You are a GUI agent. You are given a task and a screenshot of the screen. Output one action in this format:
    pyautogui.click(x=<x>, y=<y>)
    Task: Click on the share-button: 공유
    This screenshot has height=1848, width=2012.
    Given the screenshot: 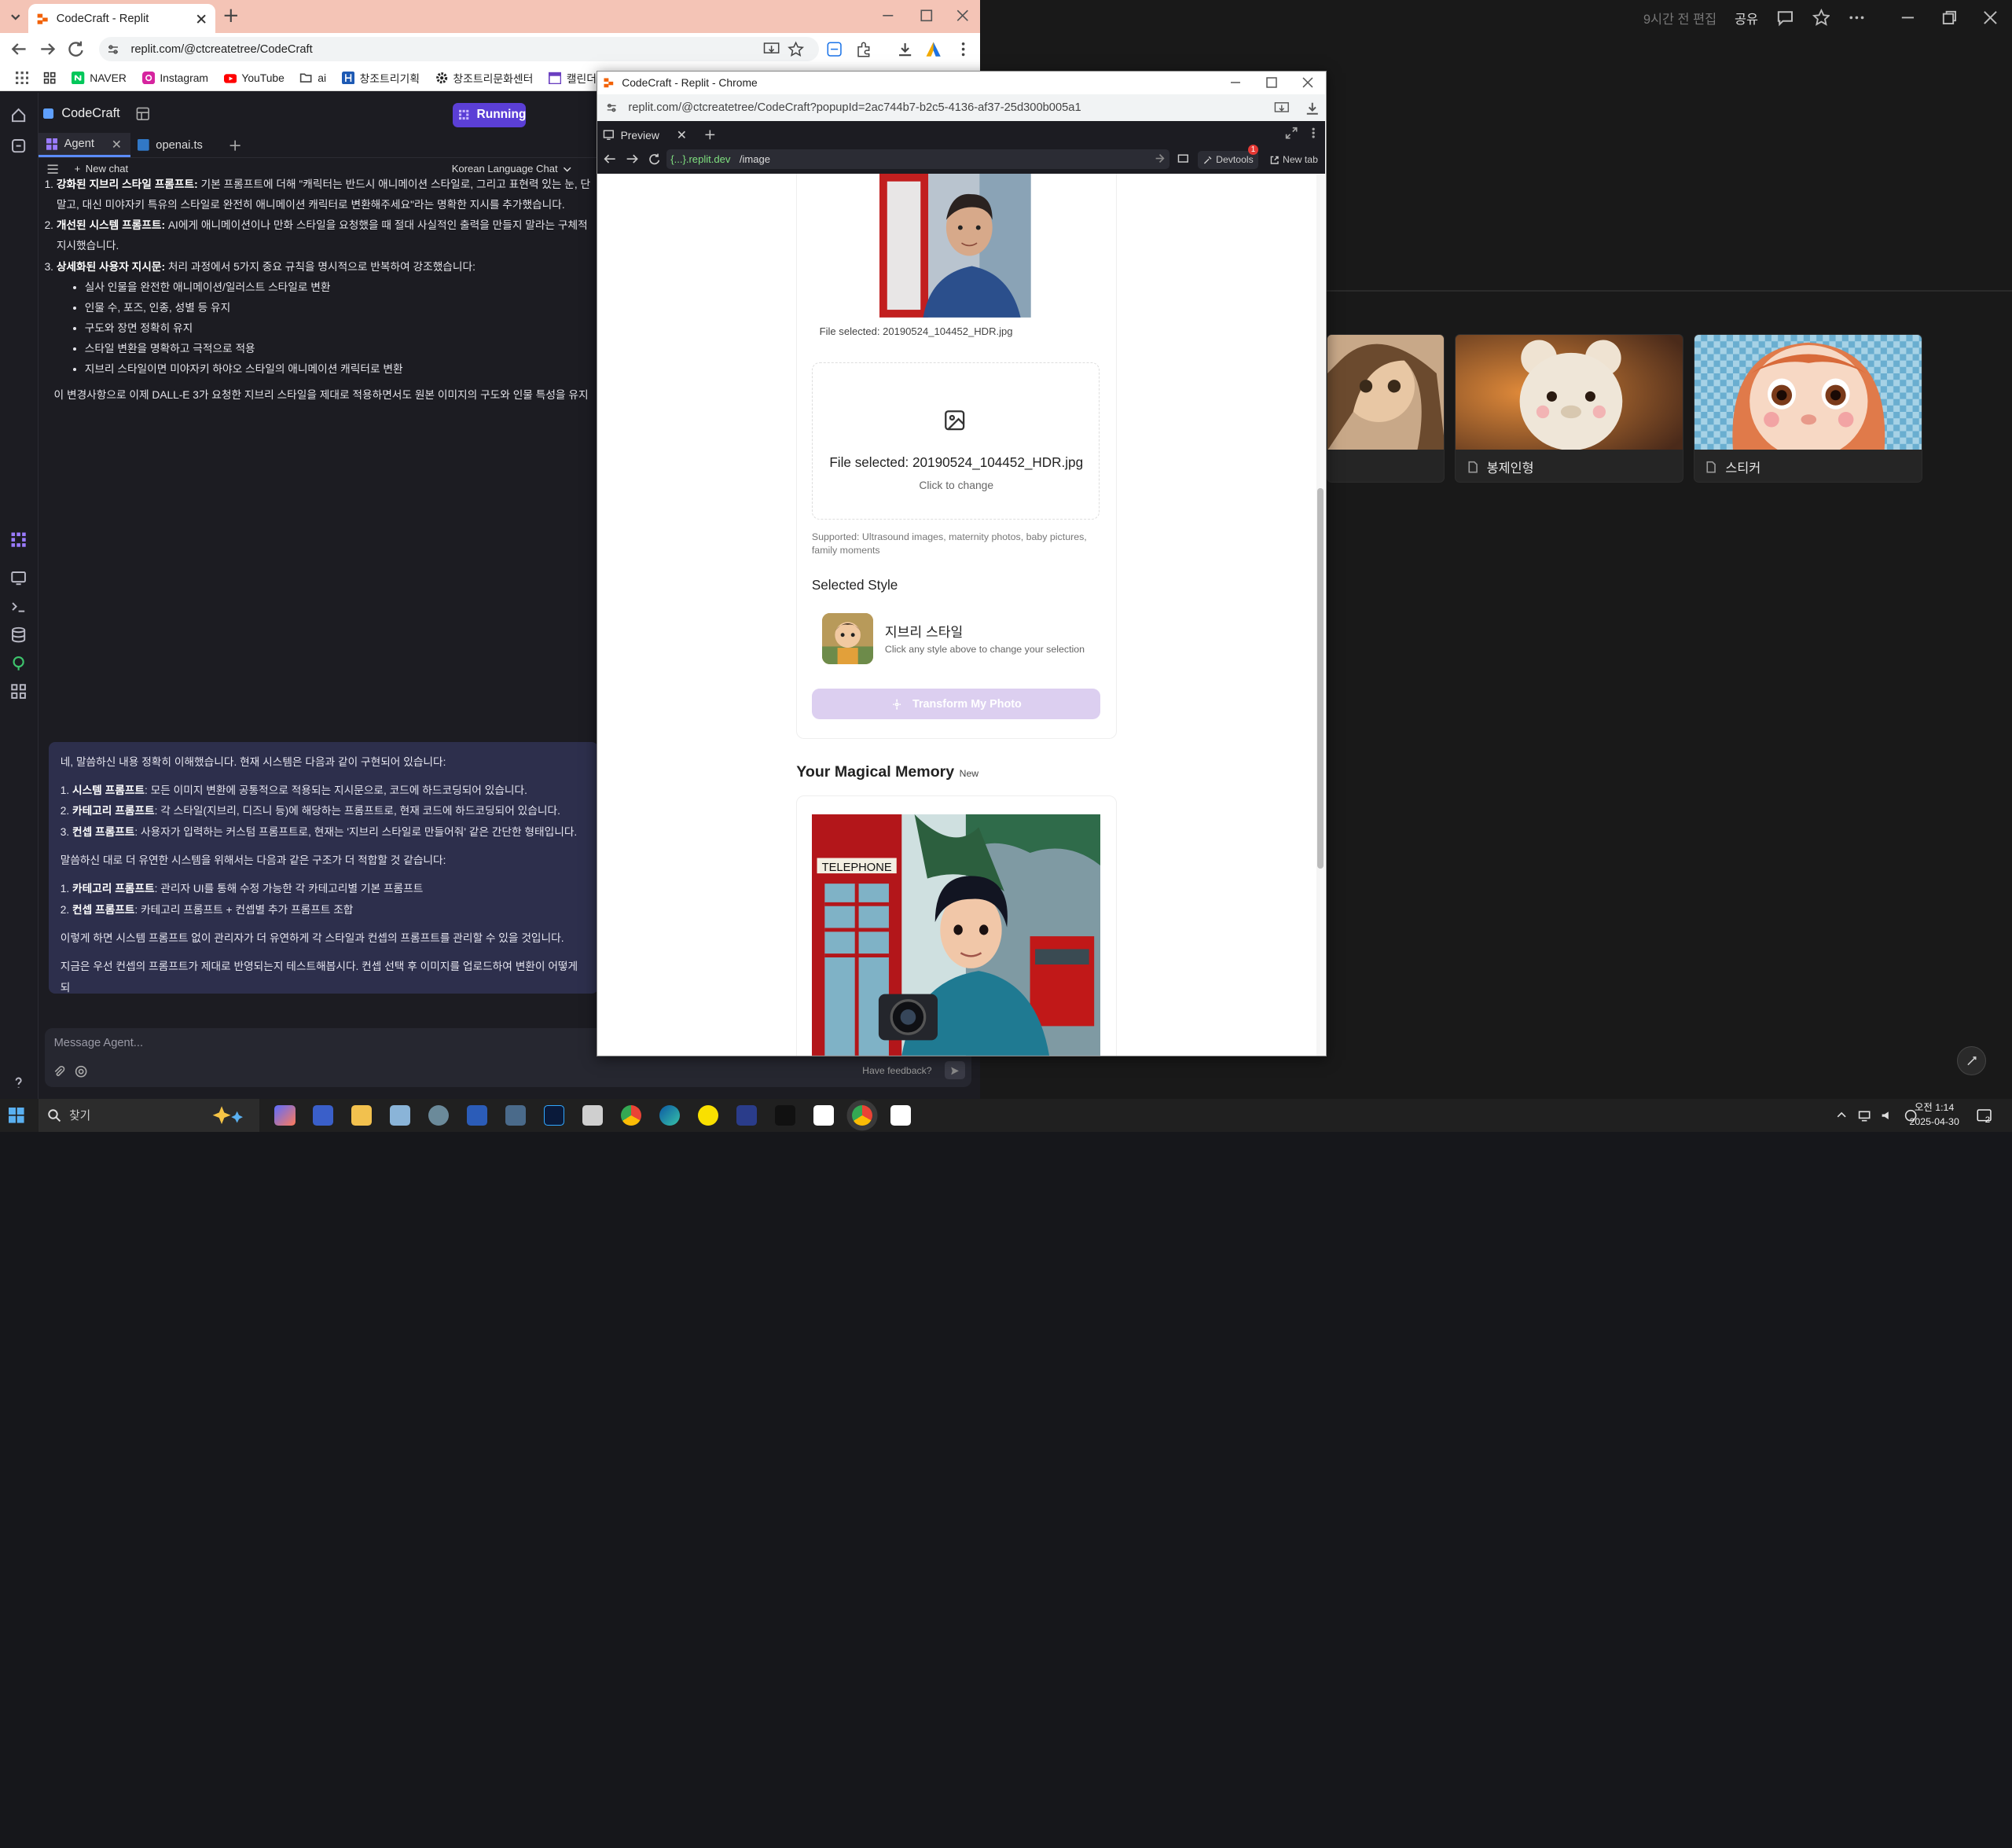 What is the action you would take?
    pyautogui.click(x=1746, y=18)
    